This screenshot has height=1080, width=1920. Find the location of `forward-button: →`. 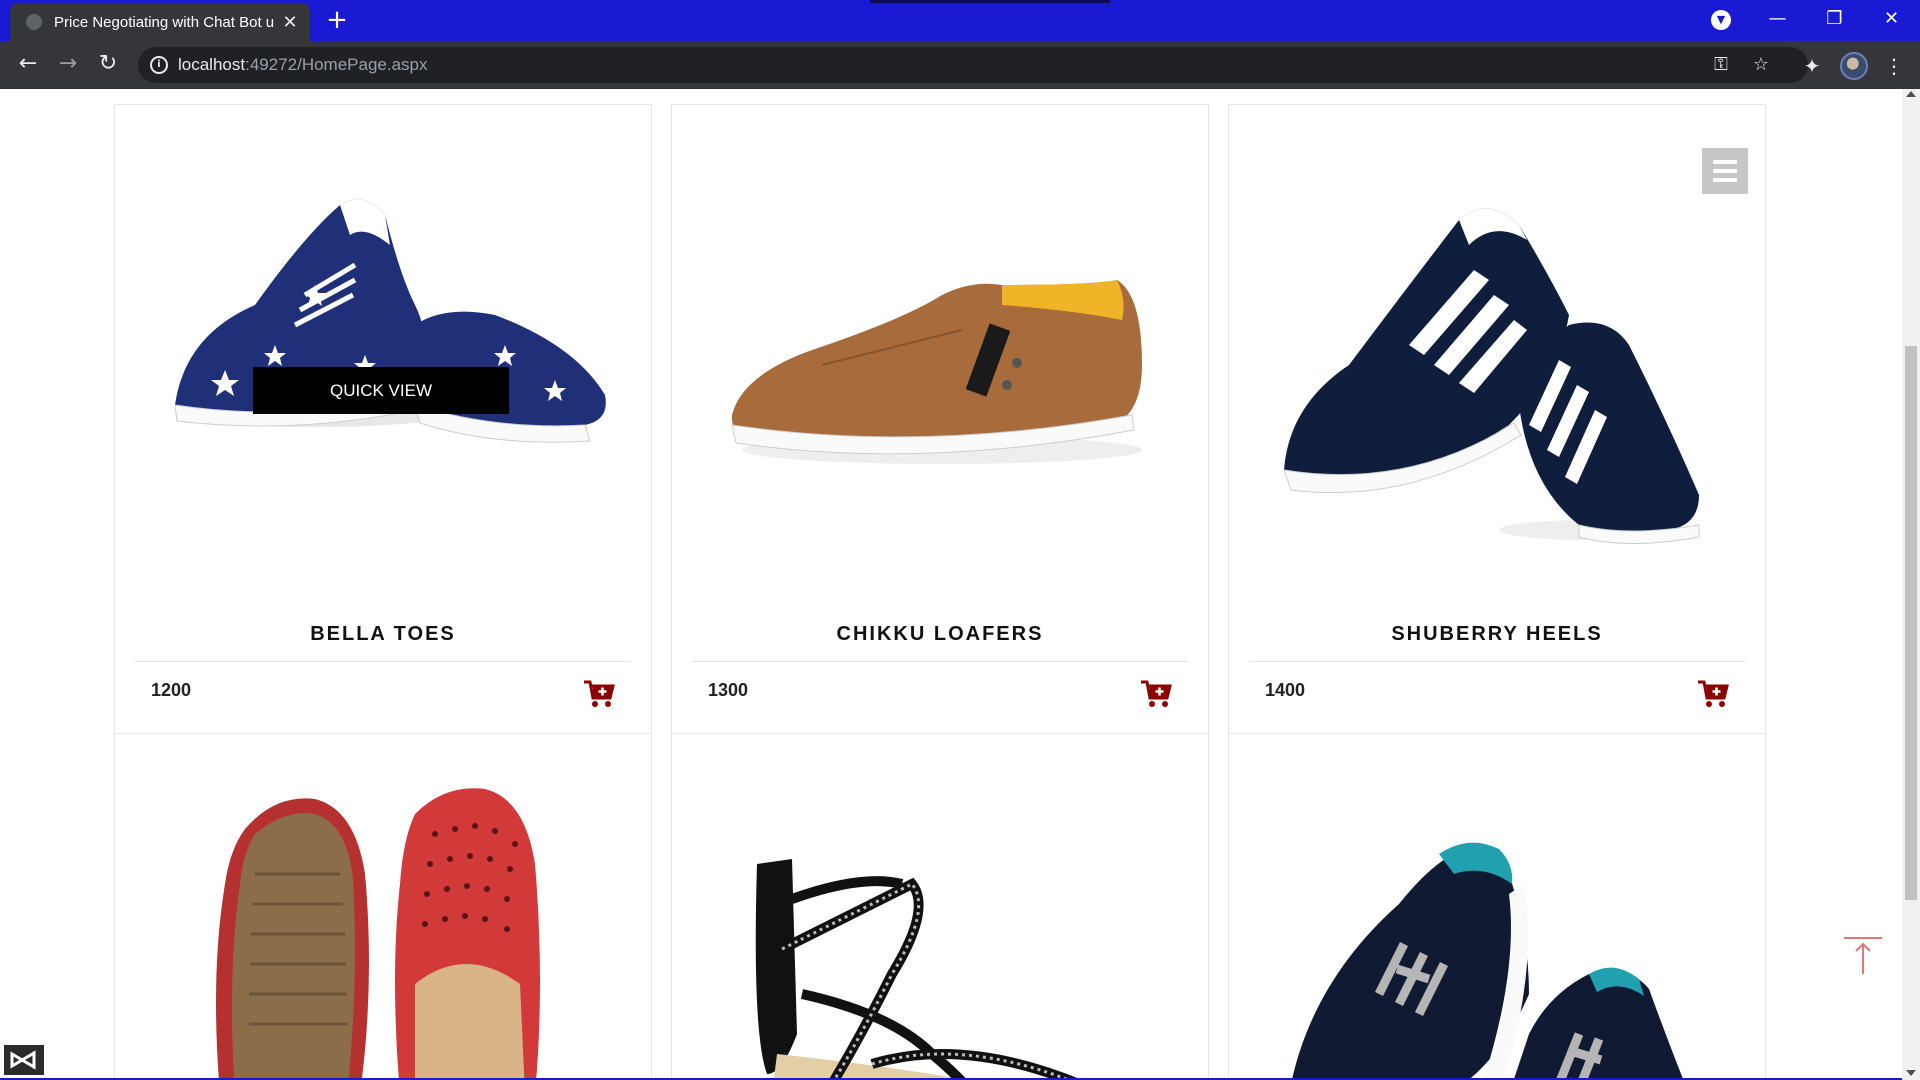

forward-button: → is located at coordinates (68, 65).